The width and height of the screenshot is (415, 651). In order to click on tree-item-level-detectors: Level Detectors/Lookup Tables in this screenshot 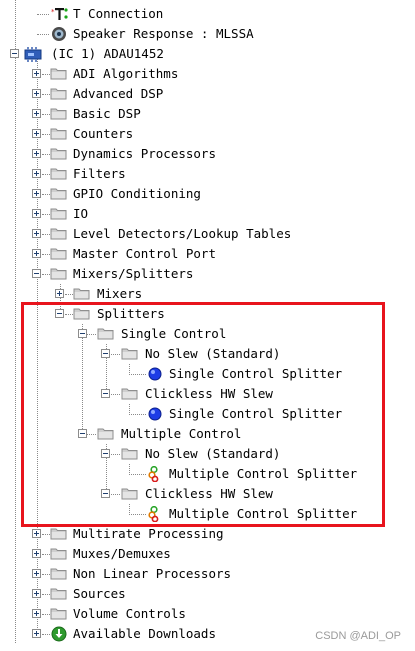, I will do `click(207, 234)`.